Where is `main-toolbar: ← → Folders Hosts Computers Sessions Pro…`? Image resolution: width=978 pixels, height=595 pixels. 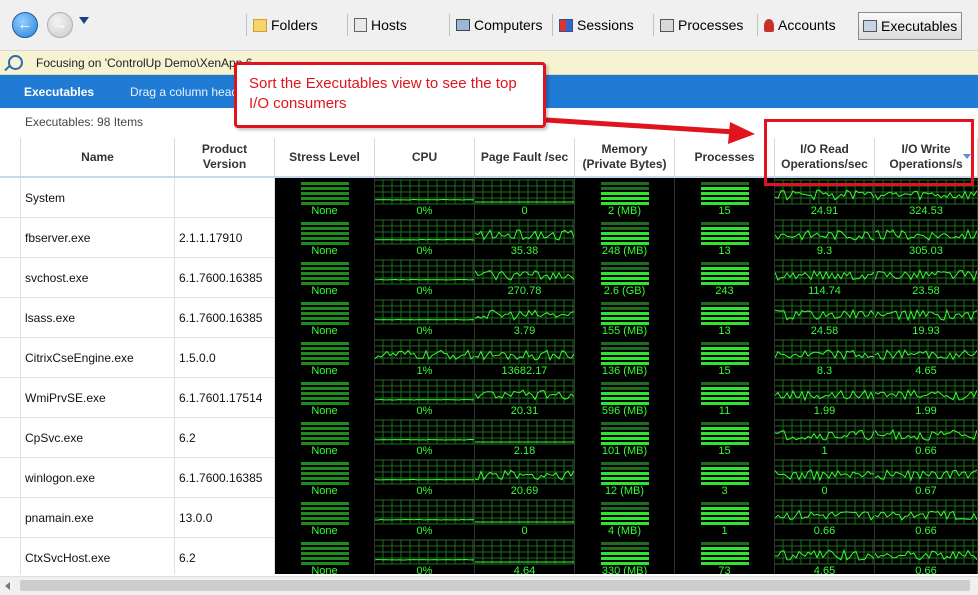
main-toolbar: ← → Folders Hosts Computers Sessions Pro… is located at coordinates (489, 25).